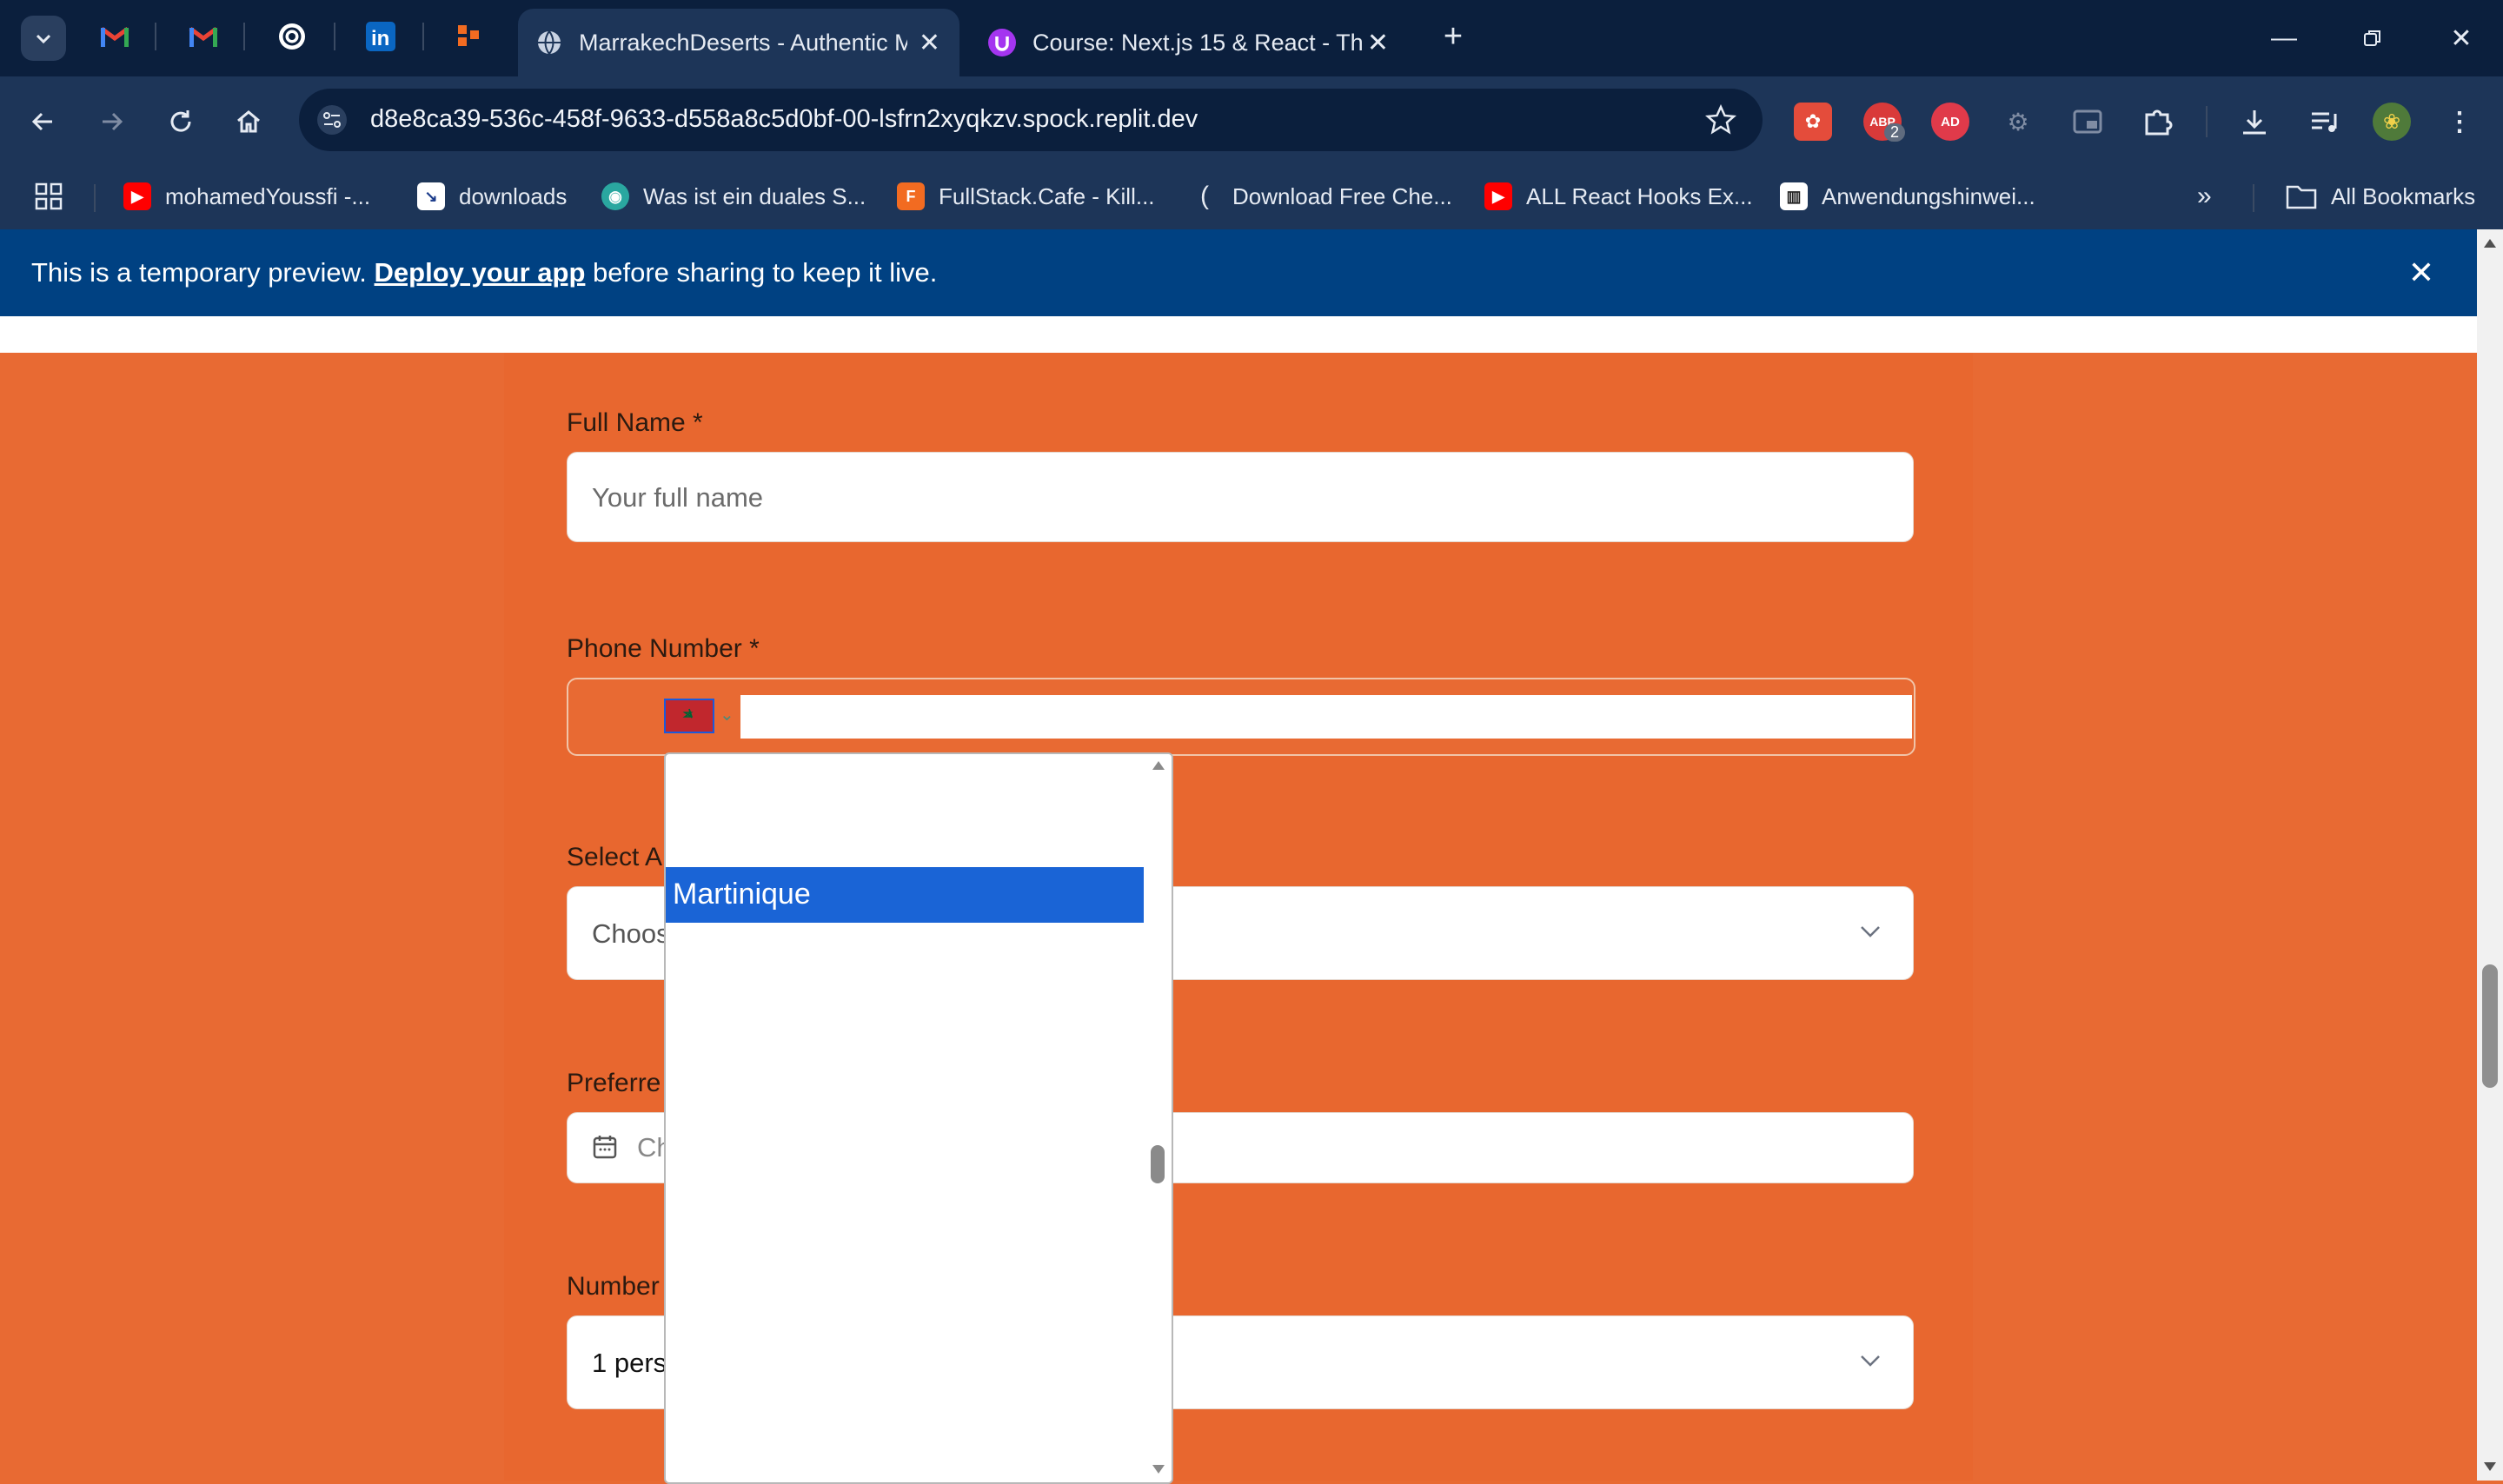 Image resolution: width=2503 pixels, height=1484 pixels. I want to click on pinned-tab-chatgpt, so click(292, 36).